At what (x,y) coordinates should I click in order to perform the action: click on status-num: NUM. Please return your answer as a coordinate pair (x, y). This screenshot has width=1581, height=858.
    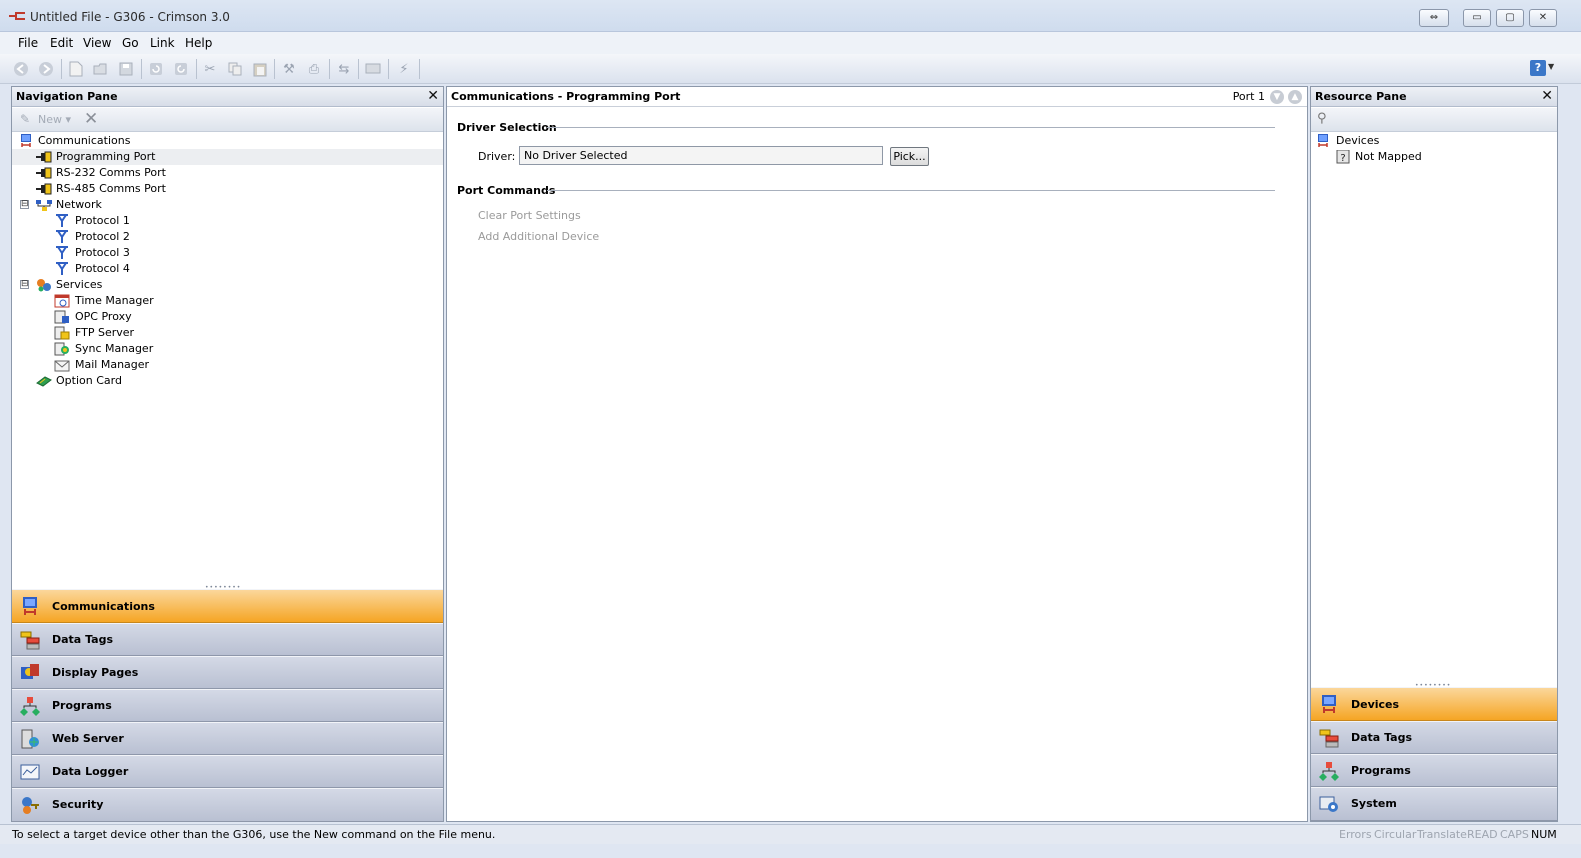
    Looking at the image, I should click on (1544, 834).